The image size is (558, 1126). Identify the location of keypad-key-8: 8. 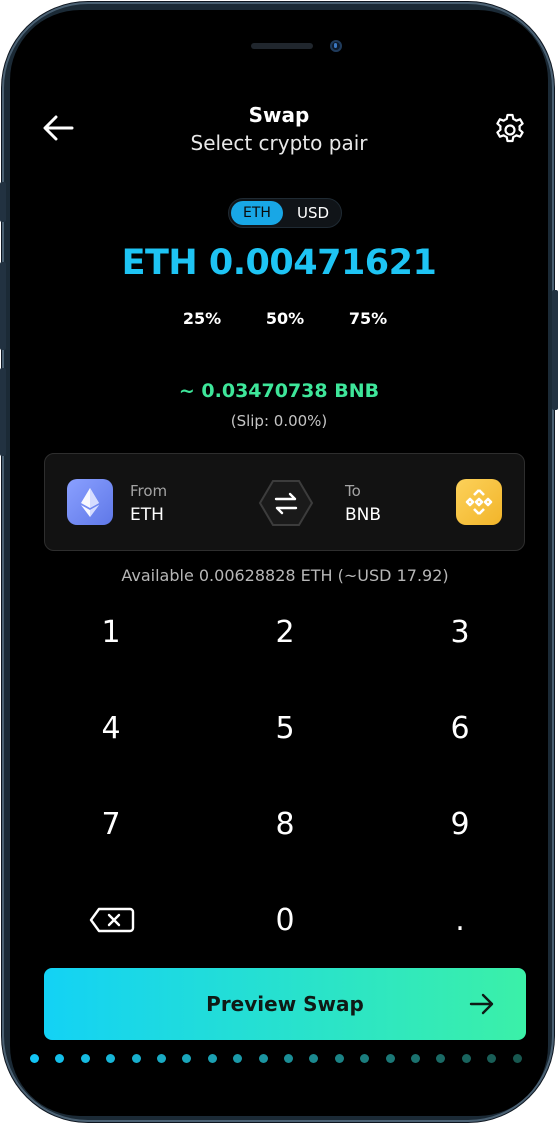
(285, 825).